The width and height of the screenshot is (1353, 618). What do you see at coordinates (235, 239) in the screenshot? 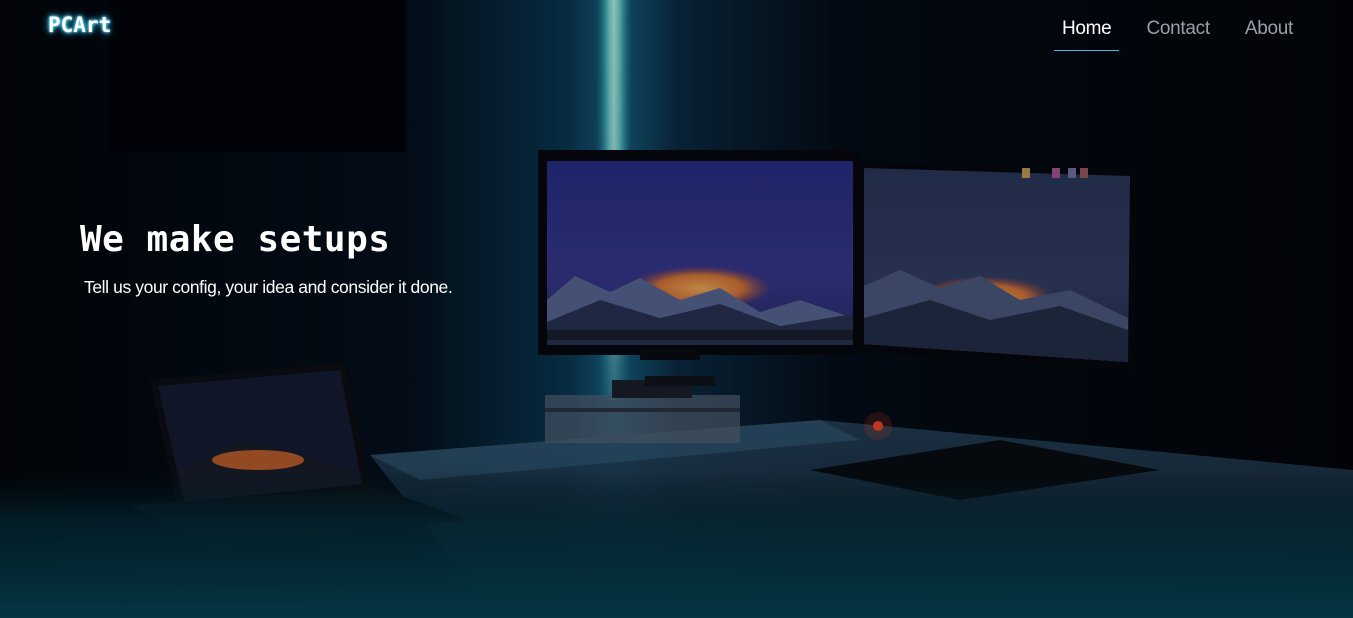
I see `hero-title: We make setups` at bounding box center [235, 239].